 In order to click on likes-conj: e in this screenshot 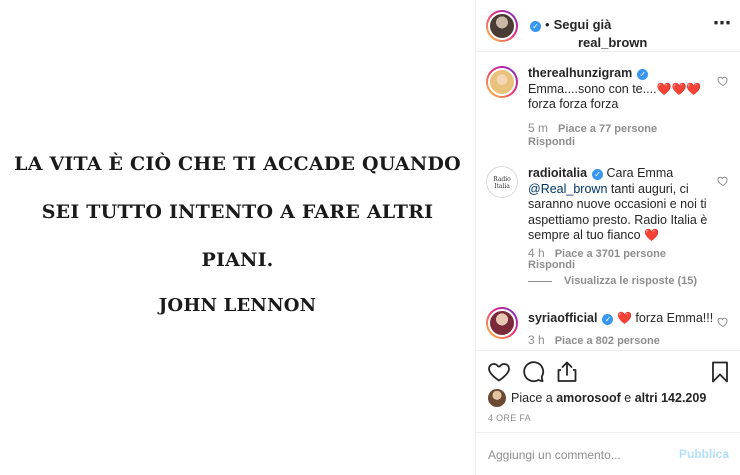, I will do `click(628, 398)`.